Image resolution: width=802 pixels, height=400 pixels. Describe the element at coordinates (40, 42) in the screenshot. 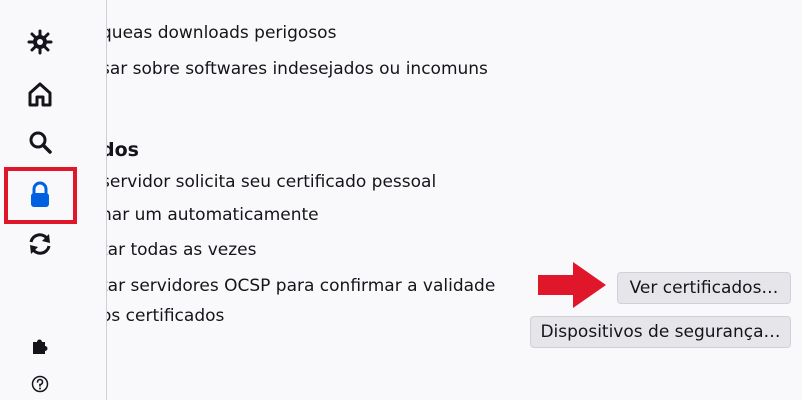

I see `gear-icon` at that location.